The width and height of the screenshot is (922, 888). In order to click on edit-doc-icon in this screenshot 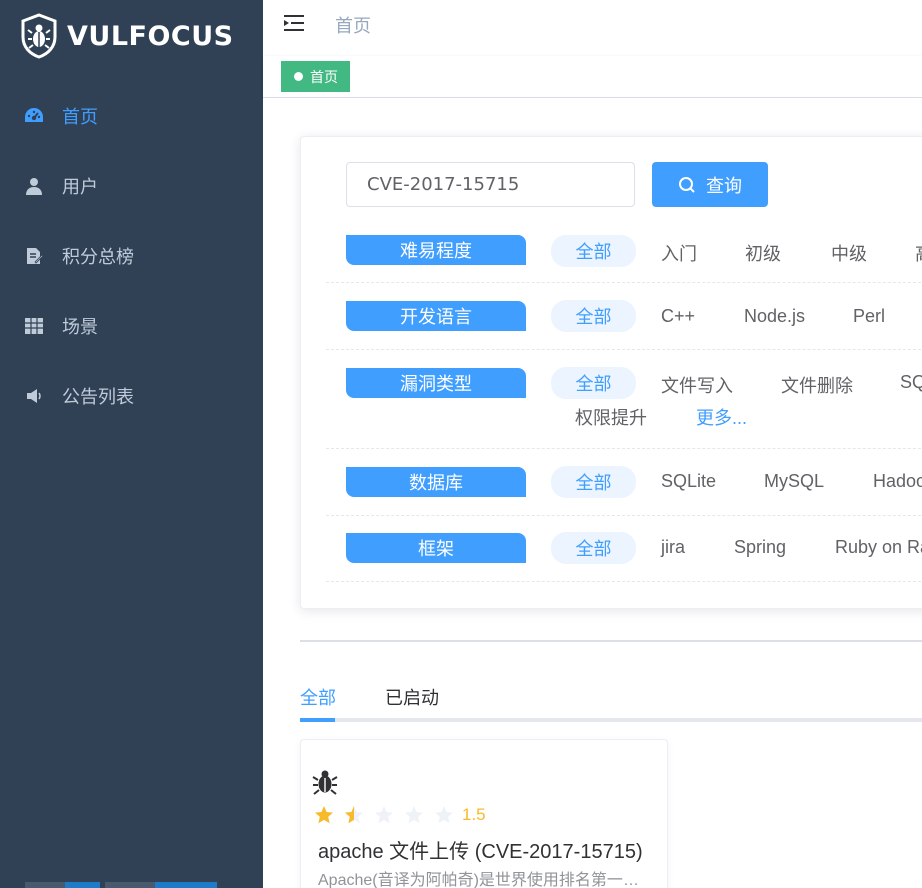, I will do `click(34, 256)`.